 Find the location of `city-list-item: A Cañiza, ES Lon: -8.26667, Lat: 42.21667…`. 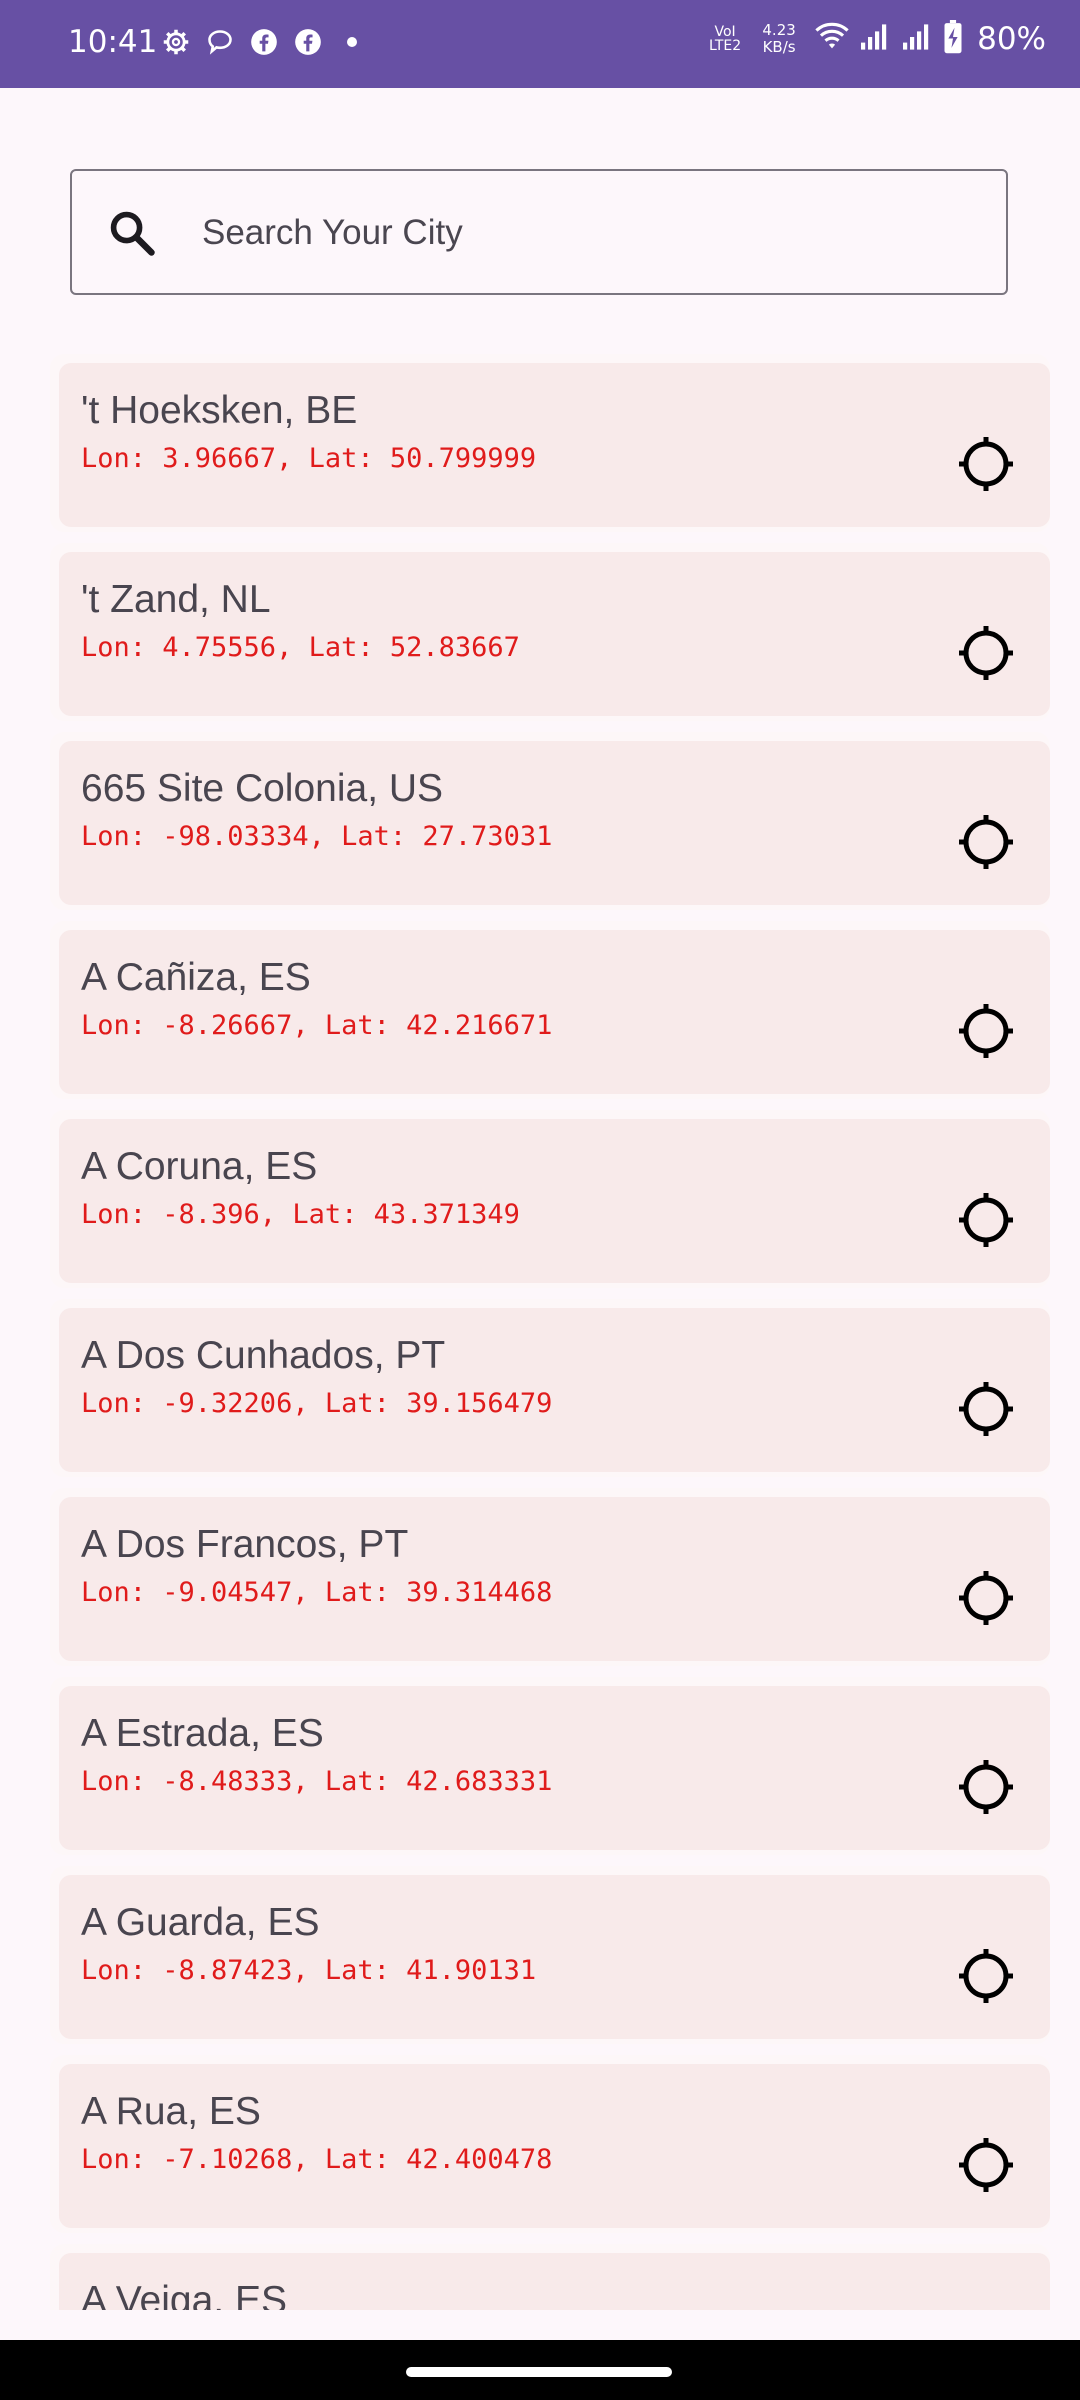

city-list-item: A Cañiza, ES Lon: -8.26667, Lat: 42.21667… is located at coordinates (550, 1010).